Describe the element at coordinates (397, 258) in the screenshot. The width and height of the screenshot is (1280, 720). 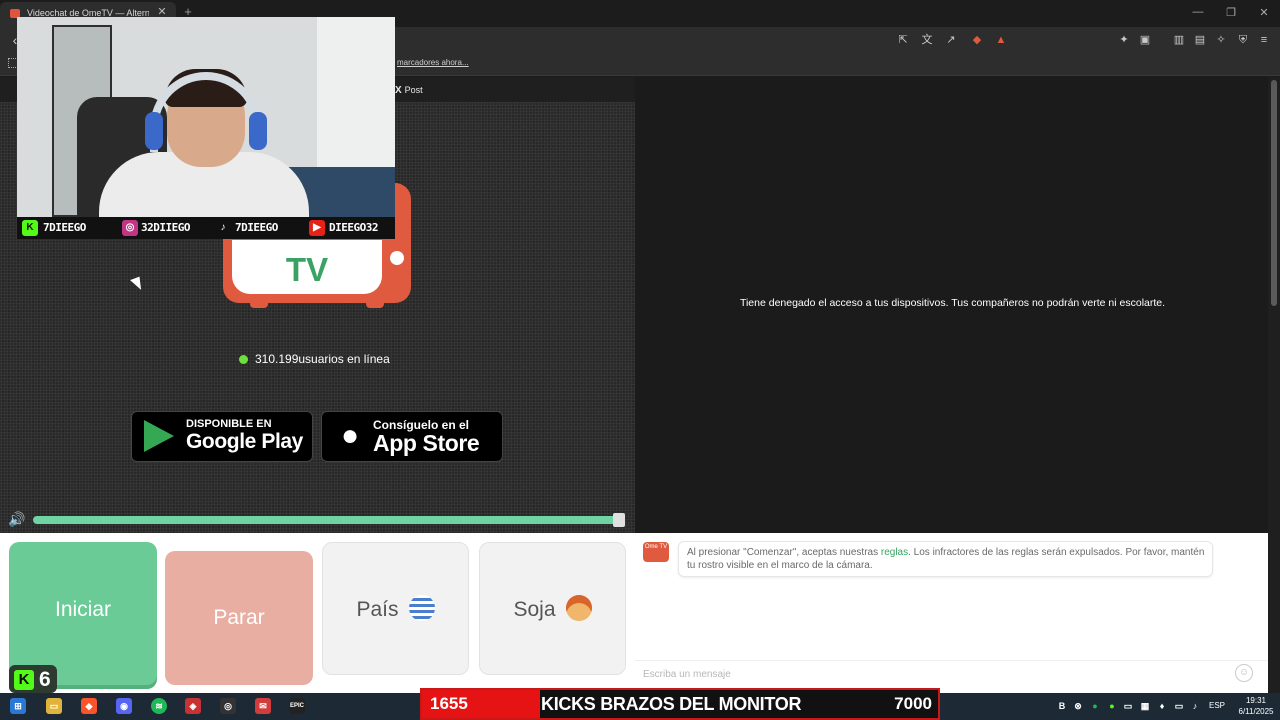
I see `logo-knob` at that location.